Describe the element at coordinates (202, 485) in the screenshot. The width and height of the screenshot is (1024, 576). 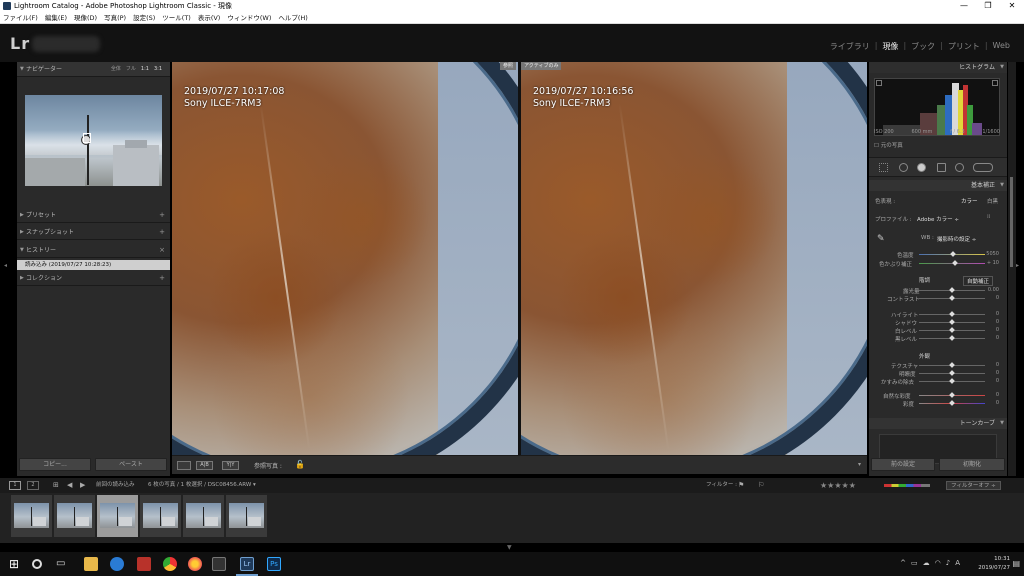
I see `filmstrip-count: 6 枚の写真 / 1 枚選択 / DSC08456.ARW ▾` at that location.